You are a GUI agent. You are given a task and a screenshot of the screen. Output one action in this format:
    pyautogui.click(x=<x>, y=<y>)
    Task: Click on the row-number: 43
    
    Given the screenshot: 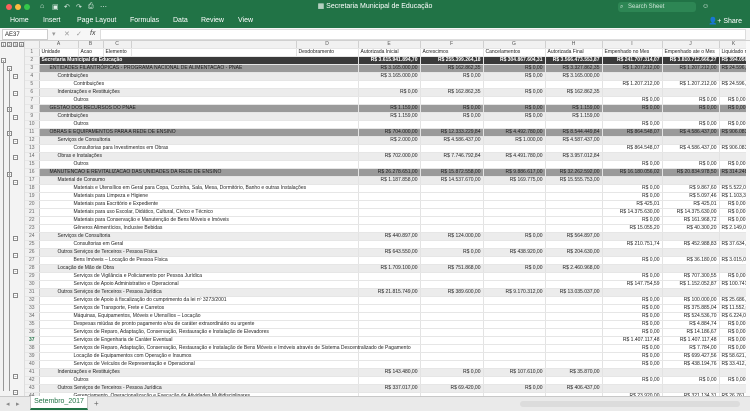 What is the action you would take?
    pyautogui.click(x=32, y=388)
    